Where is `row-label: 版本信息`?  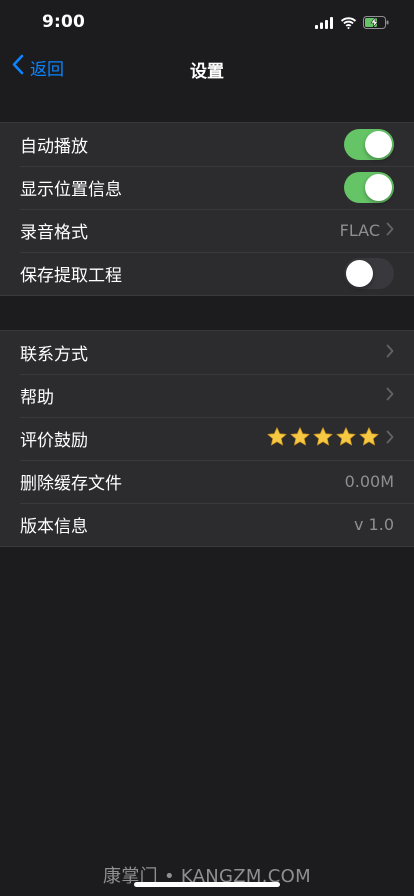
row-label: 版本信息 is located at coordinates (54, 527).